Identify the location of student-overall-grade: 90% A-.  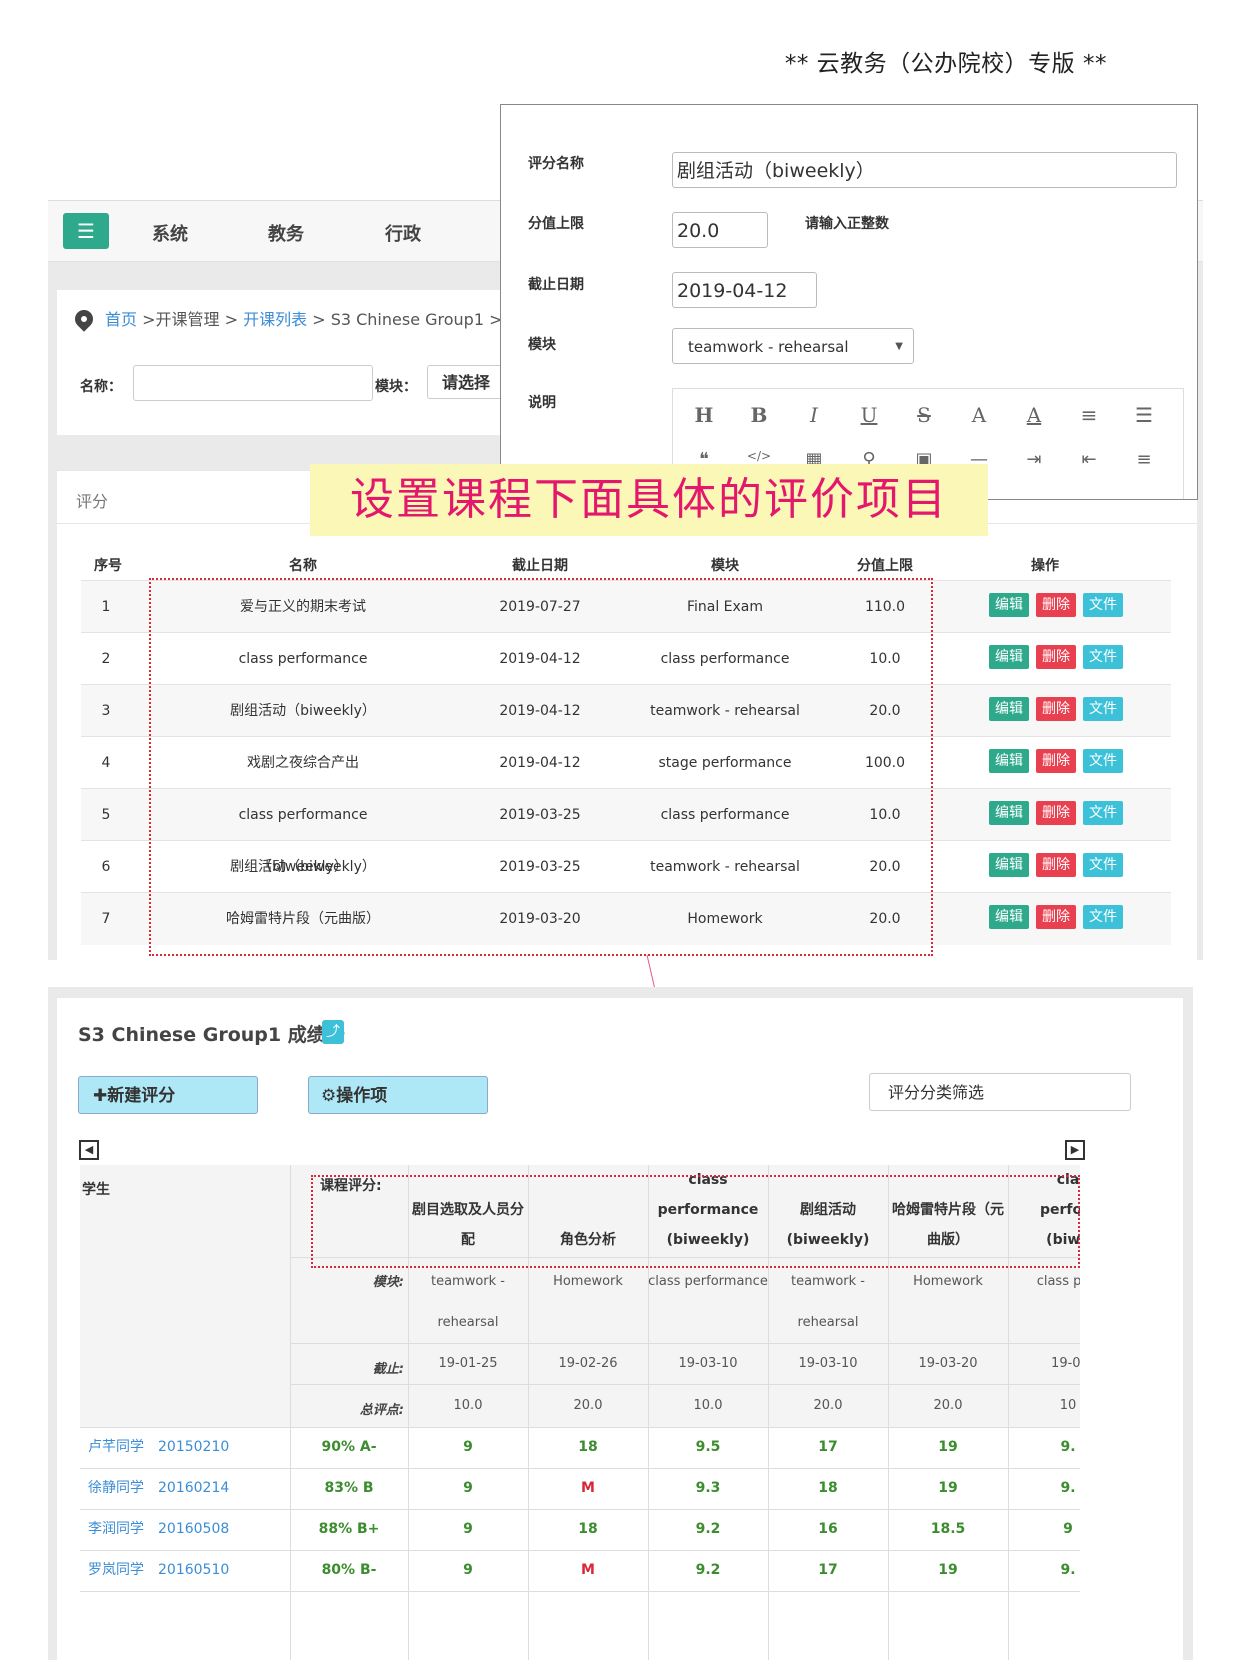
(349, 1447).